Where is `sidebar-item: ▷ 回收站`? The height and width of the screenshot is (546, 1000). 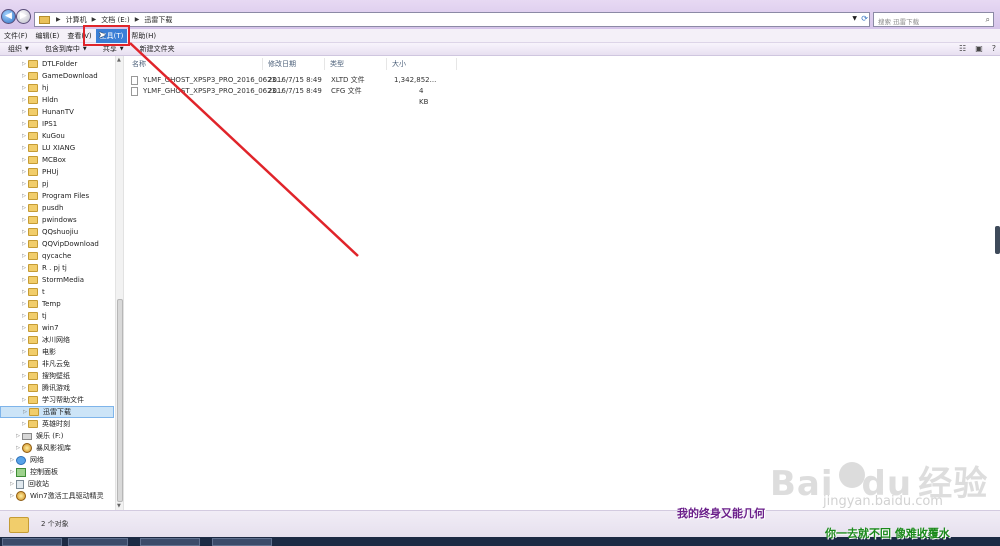
sidebar-item: ▷ 回收站 is located at coordinates (57, 484).